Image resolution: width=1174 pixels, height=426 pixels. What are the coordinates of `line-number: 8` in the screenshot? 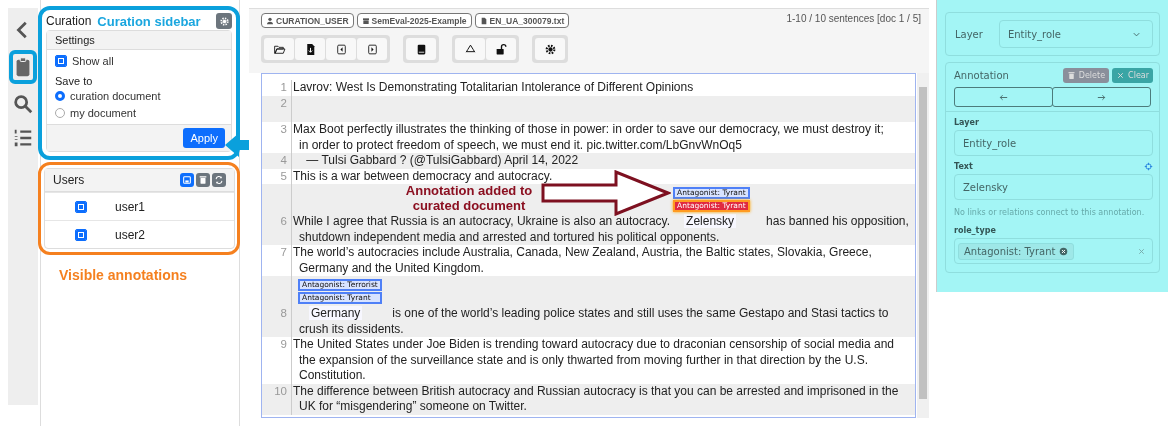 It's located at (277, 306).